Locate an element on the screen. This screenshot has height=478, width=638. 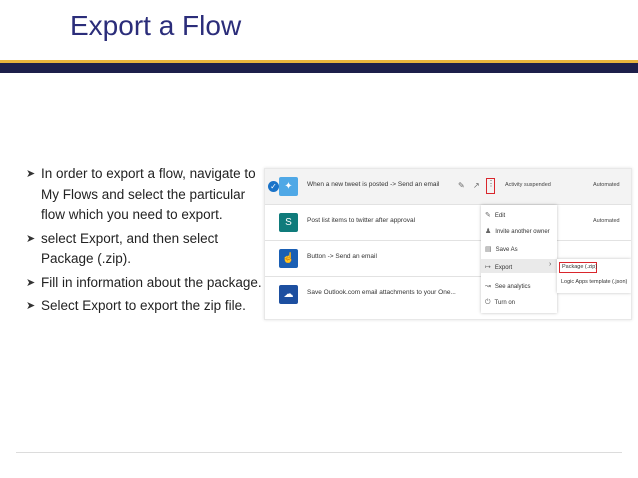
flow-name: Button -> Send an email is located at coordinates (342, 256).